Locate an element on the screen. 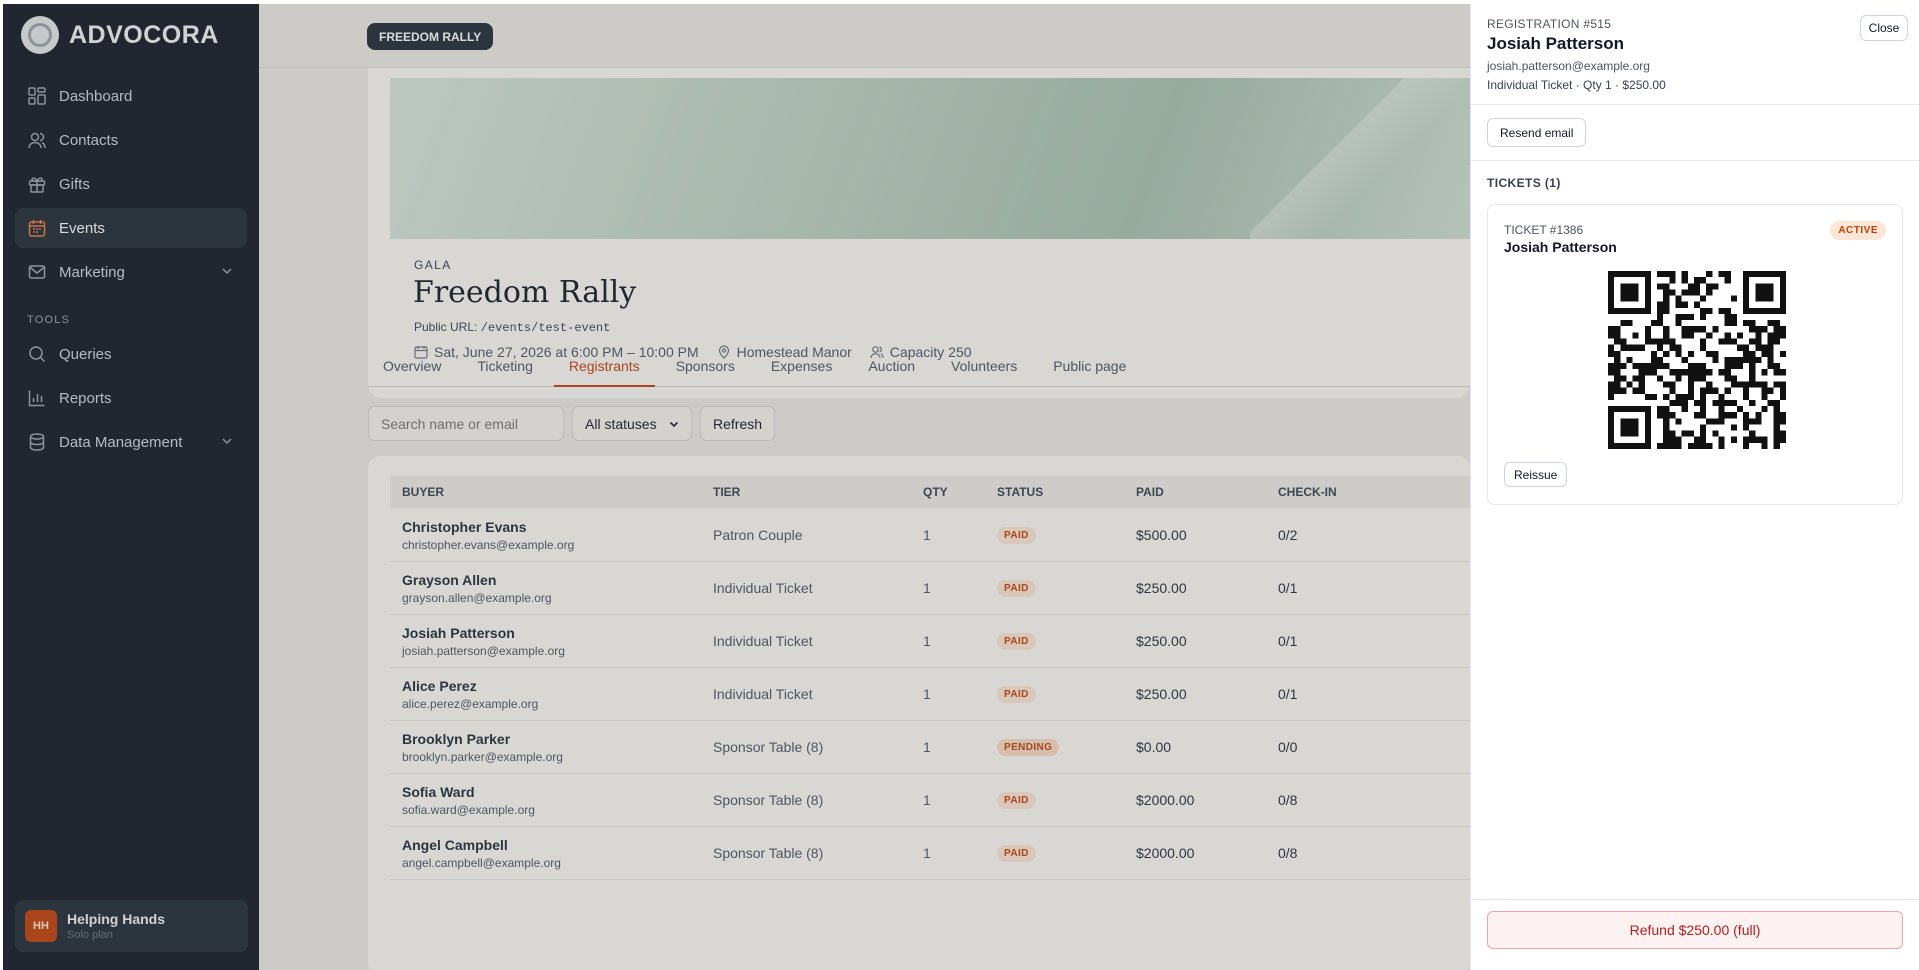 This screenshot has width=1919, height=970. sidebar-item-gifts: Gifts is located at coordinates (131, 184).